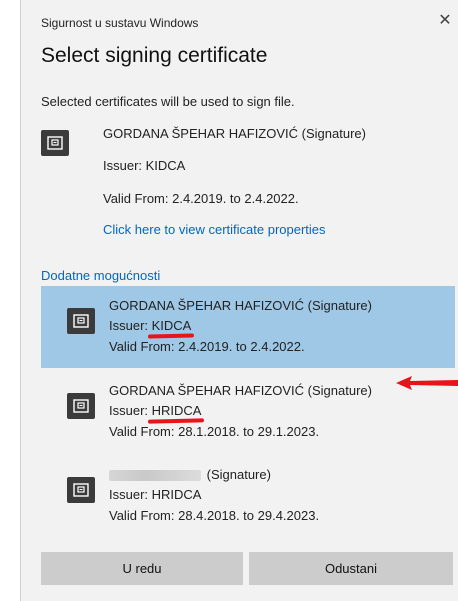 Image resolution: width=458 pixels, height=601 pixels. I want to click on ok-button: U redu, so click(142, 568).